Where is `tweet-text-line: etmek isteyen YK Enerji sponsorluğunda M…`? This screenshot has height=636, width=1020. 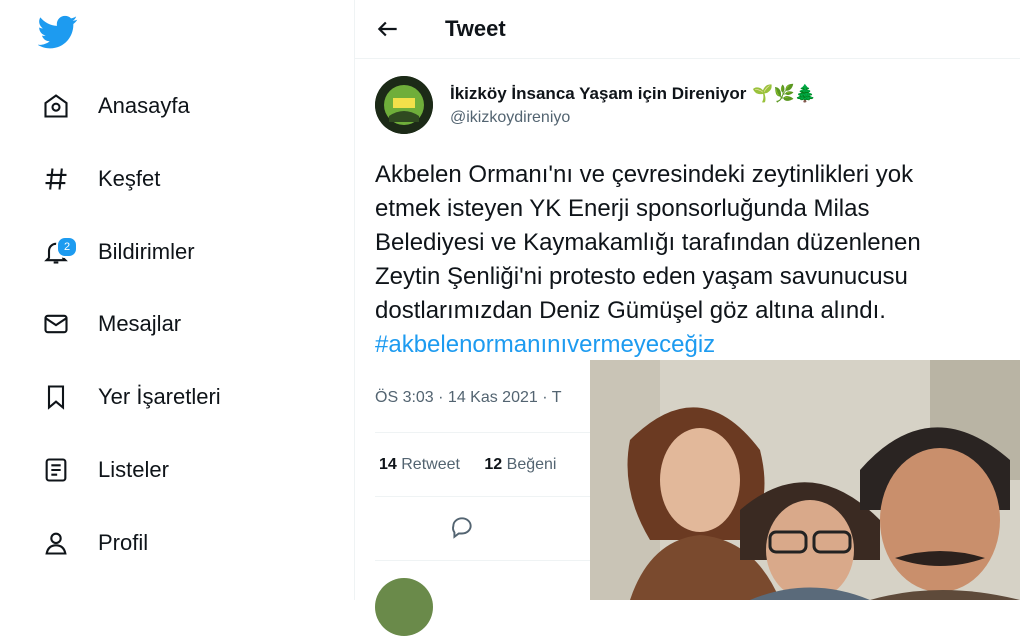 tweet-text-line: etmek isteyen YK Enerji sponsorluğunda M… is located at coordinates (622, 208).